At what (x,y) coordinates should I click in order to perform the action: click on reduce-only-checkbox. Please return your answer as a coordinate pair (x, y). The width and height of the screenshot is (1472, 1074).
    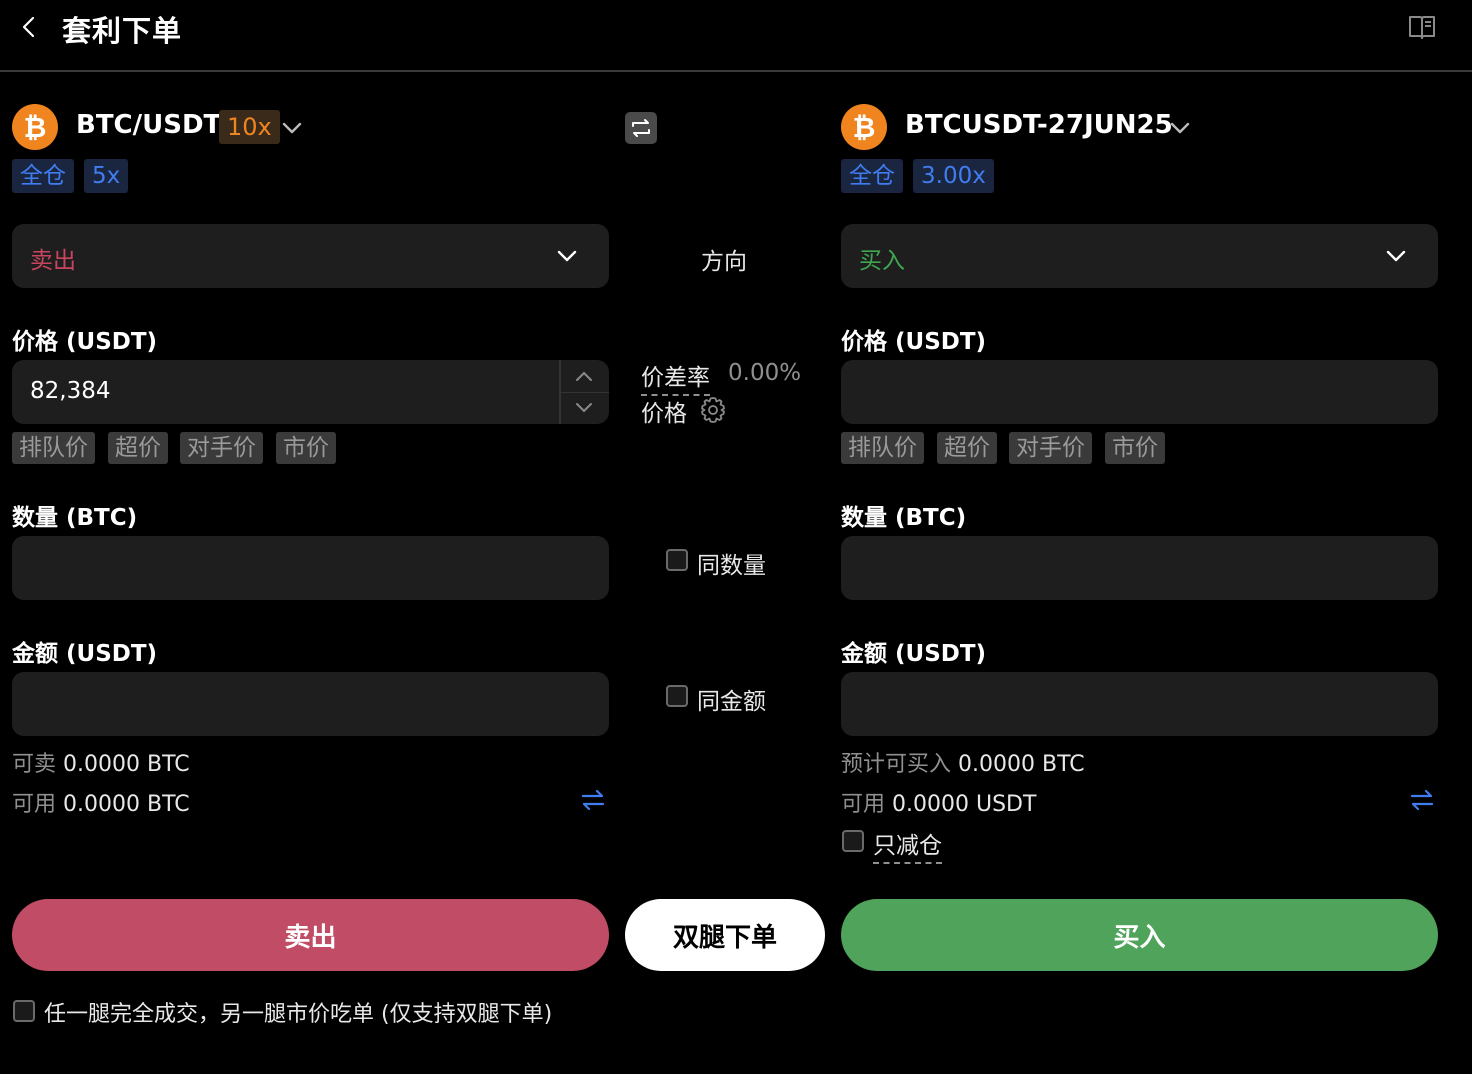
    Looking at the image, I should click on (853, 841).